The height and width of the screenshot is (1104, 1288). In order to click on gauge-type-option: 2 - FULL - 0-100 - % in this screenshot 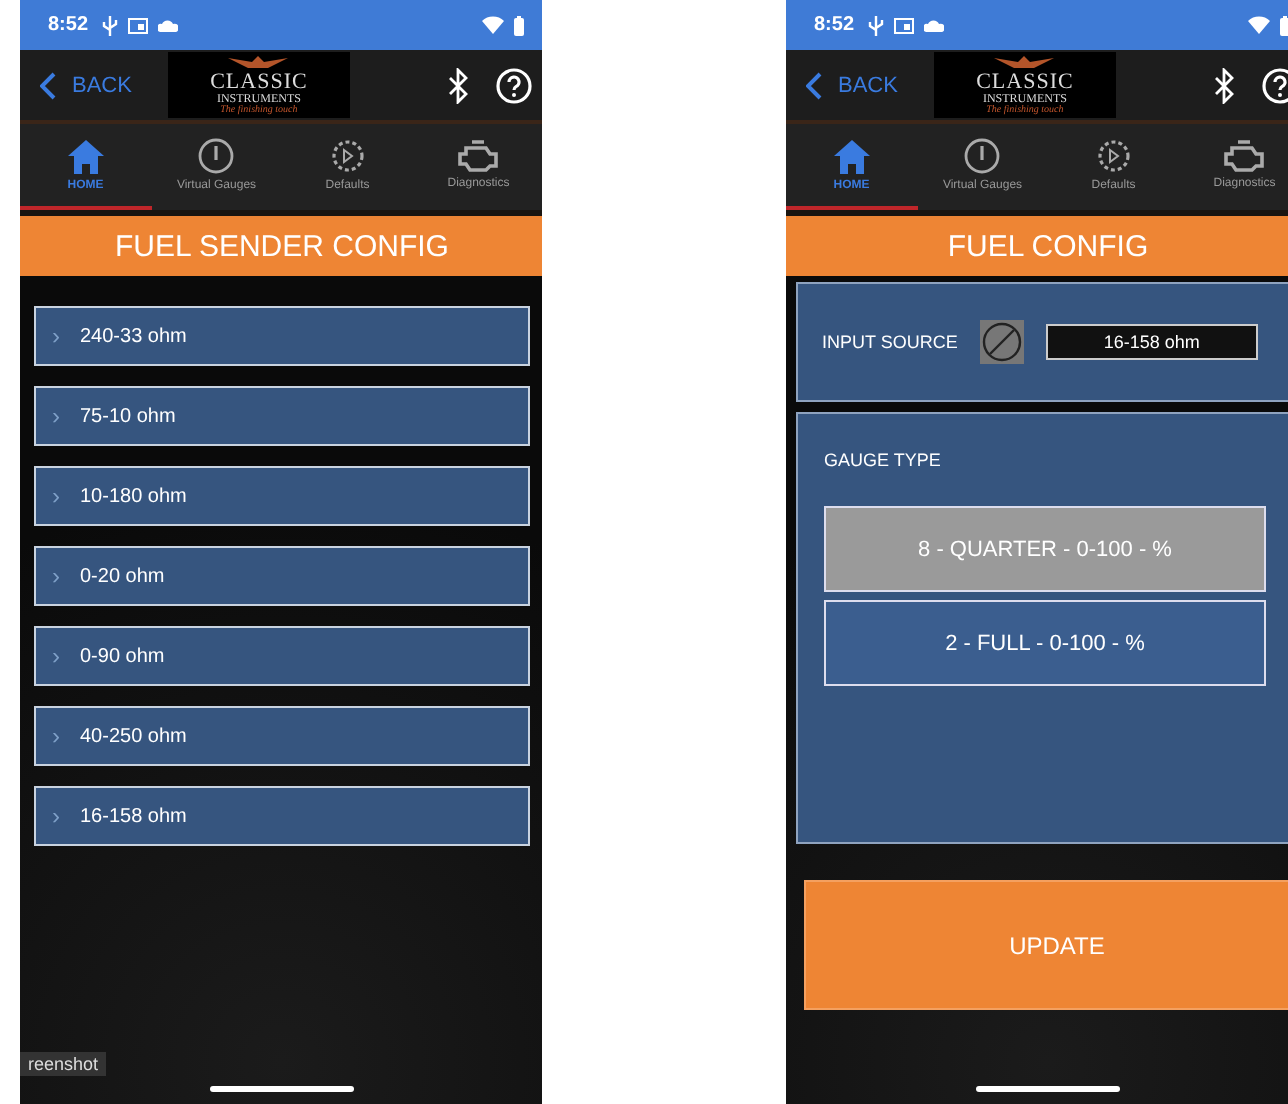, I will do `click(1045, 643)`.